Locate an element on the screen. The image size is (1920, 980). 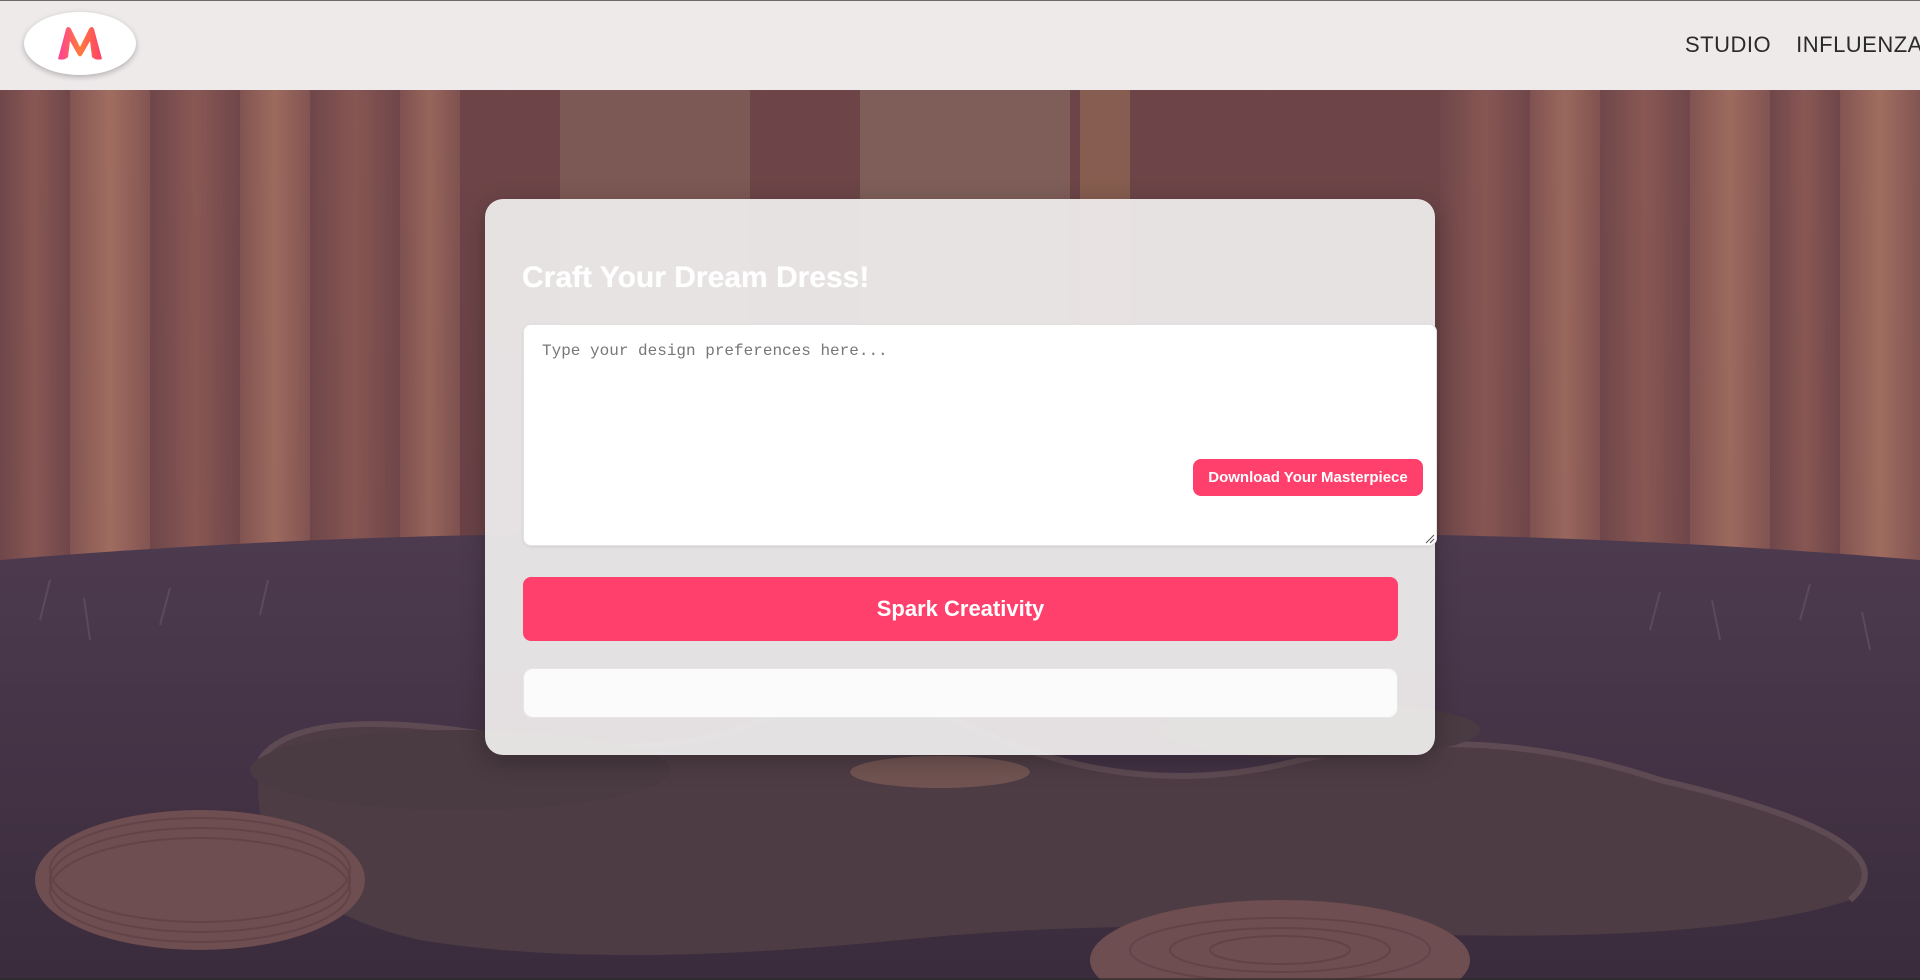
resize-handle-icon is located at coordinates (1430, 539).